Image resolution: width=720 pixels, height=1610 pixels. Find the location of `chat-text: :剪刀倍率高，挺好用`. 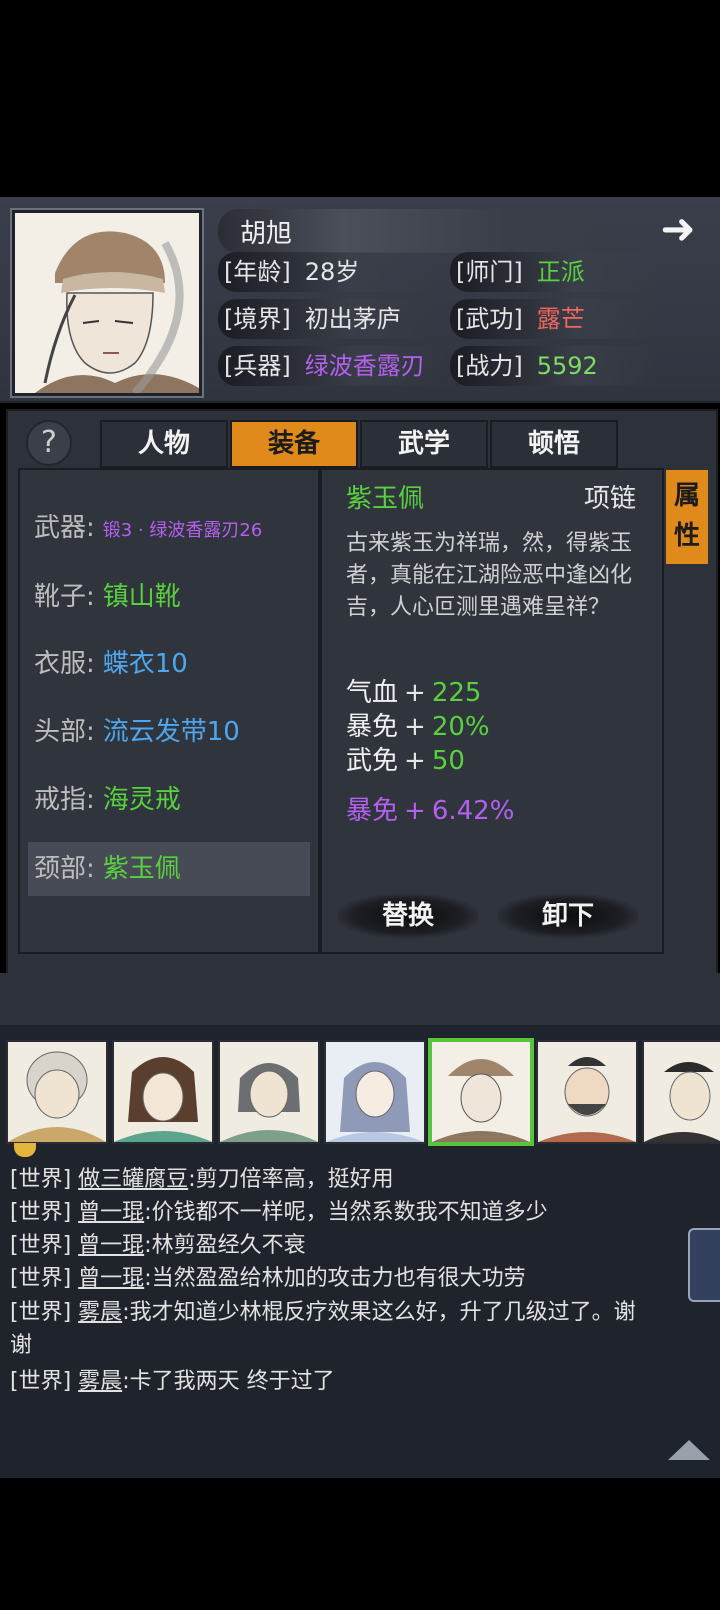

chat-text: :剪刀倍率高，挺好用 is located at coordinates (291, 1179).